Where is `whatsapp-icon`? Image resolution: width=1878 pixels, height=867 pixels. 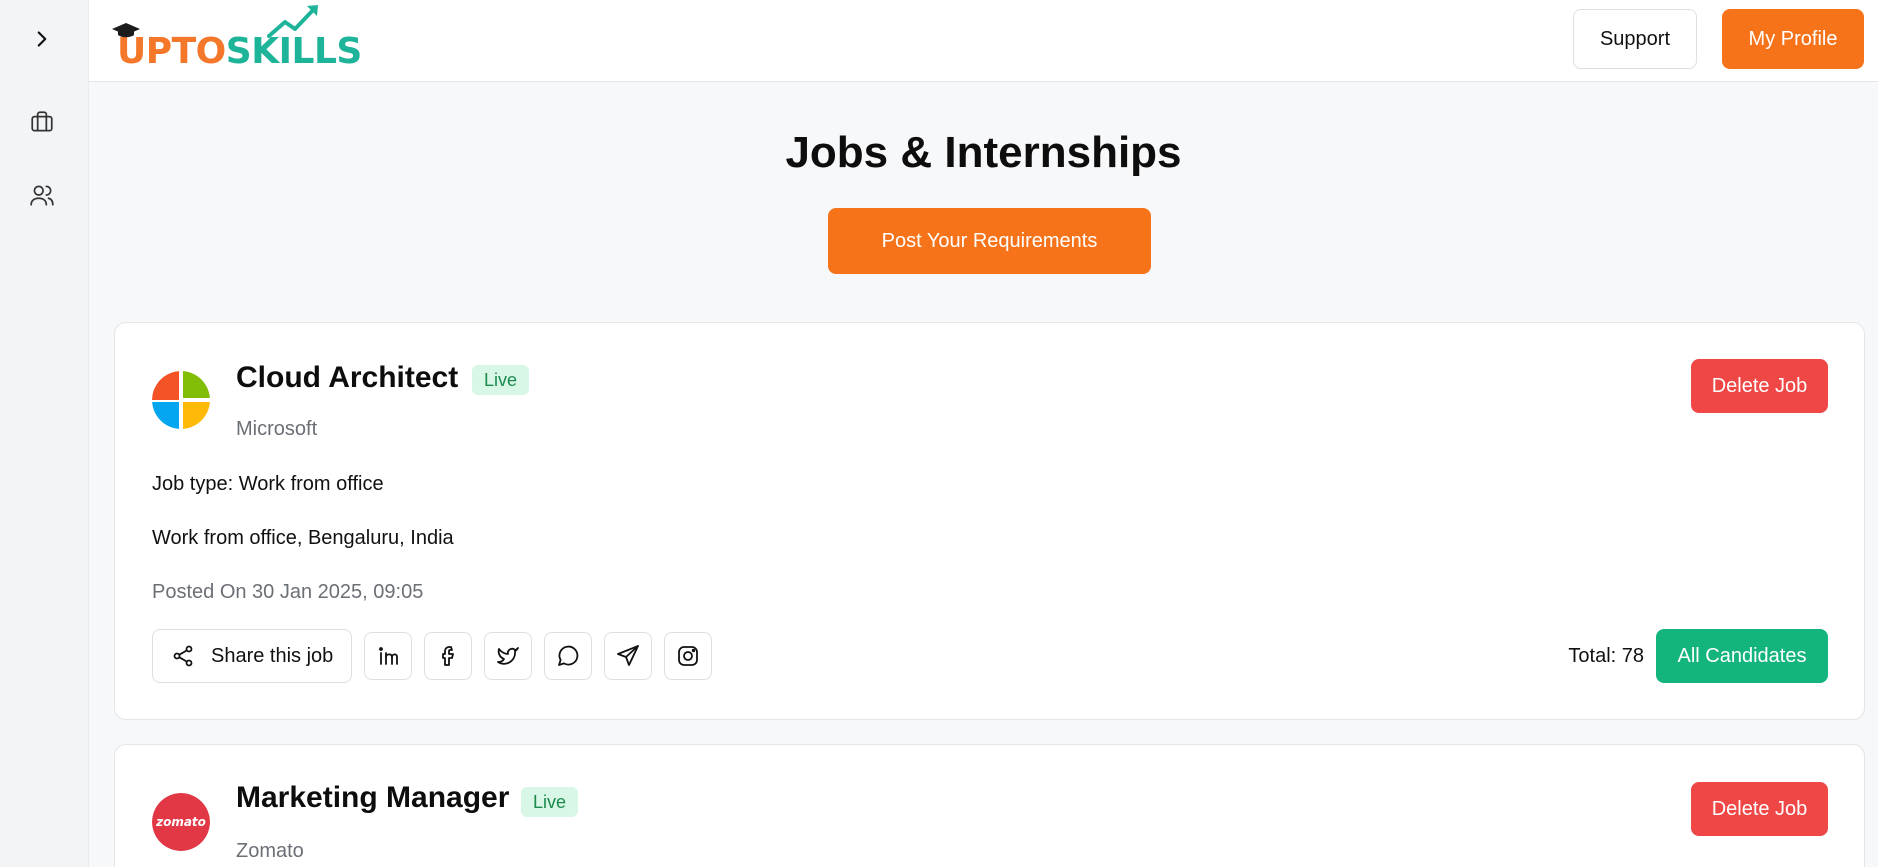 whatsapp-icon is located at coordinates (568, 655).